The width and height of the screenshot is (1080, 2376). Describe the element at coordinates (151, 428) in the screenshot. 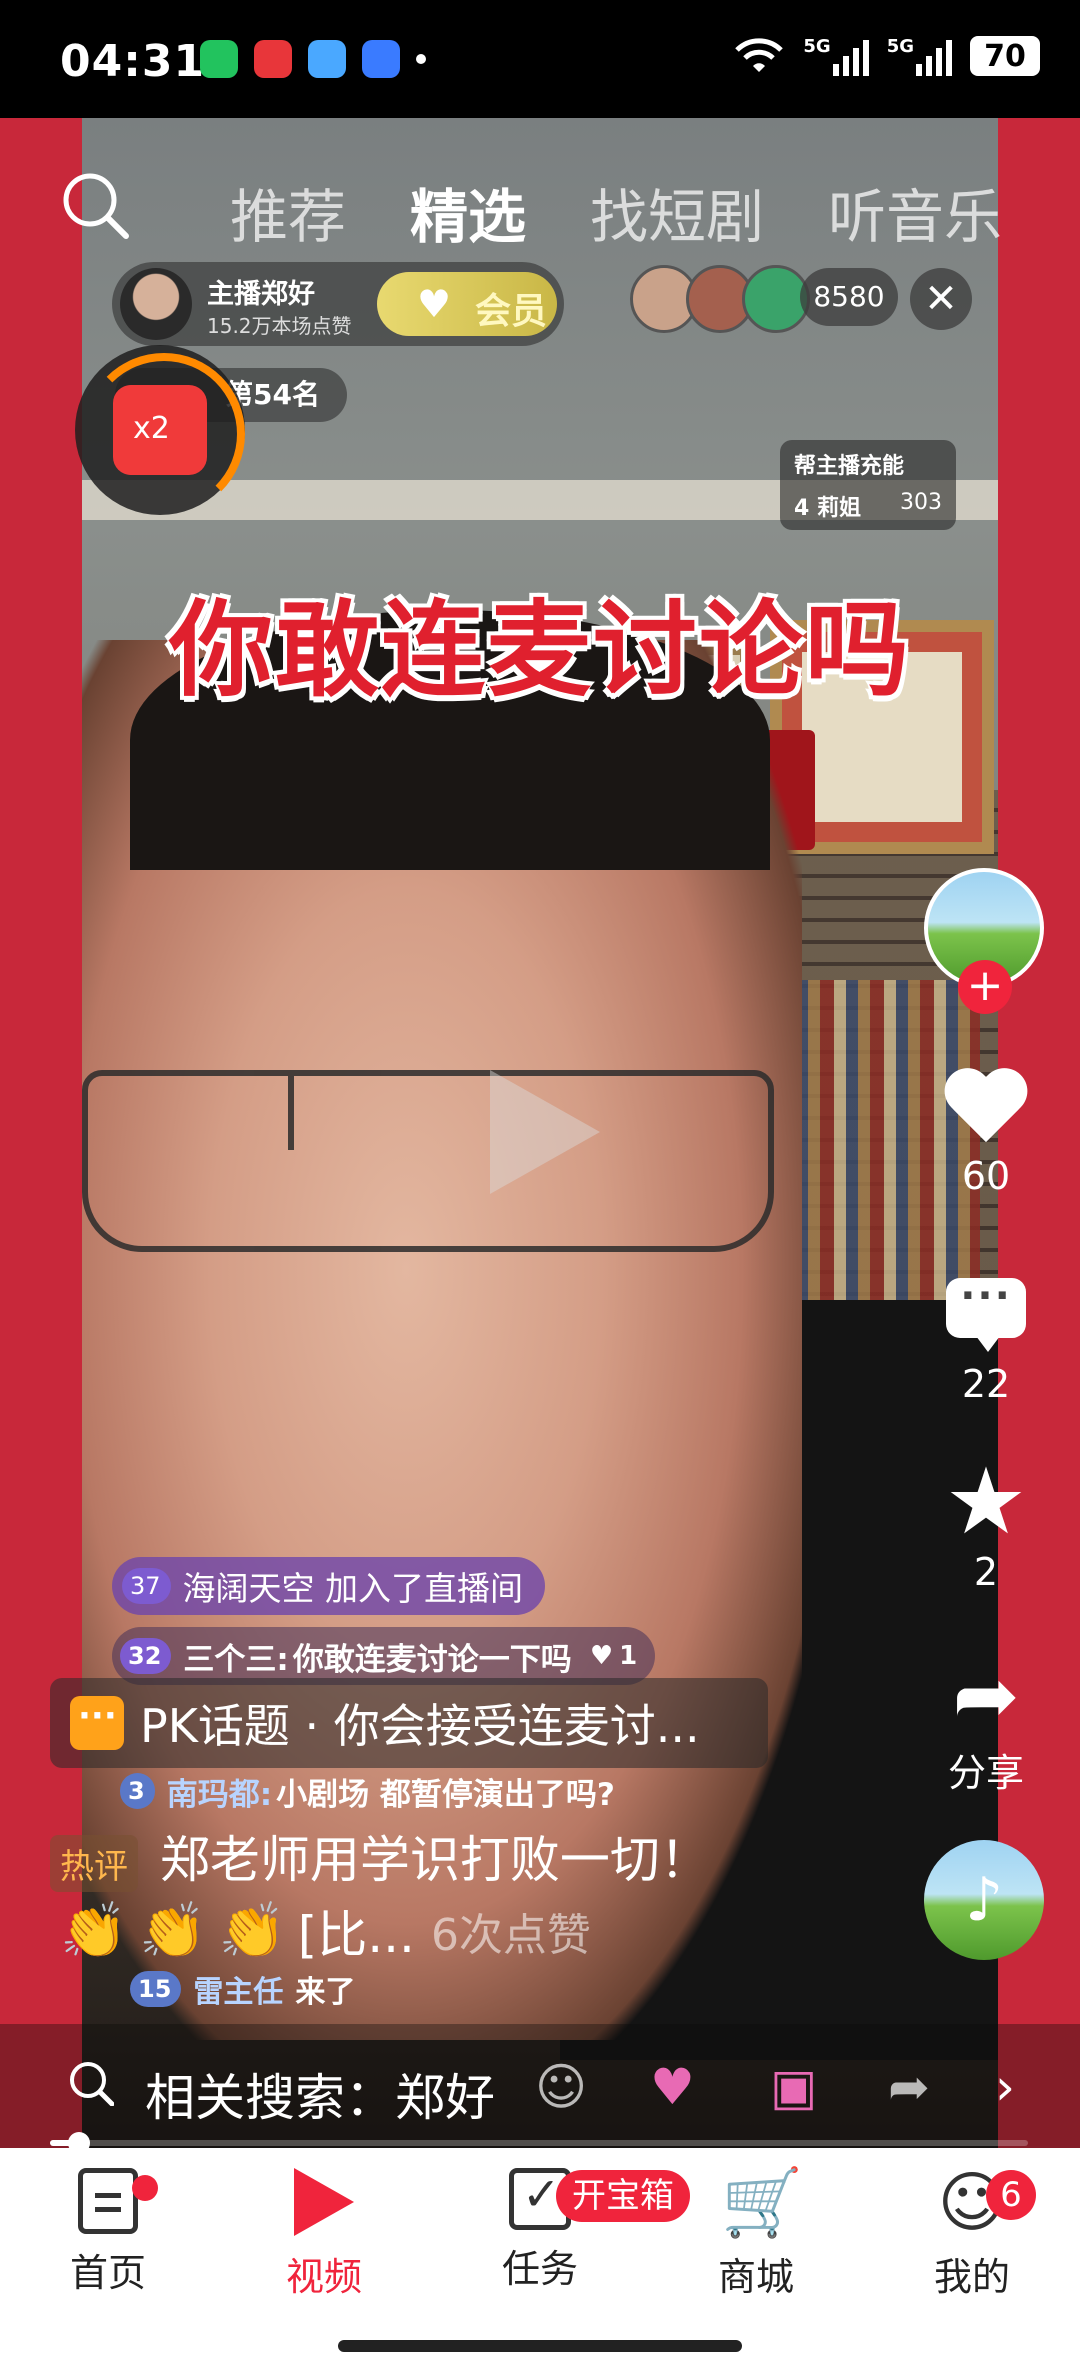

I see `red-packet-multiplier: x2` at that location.